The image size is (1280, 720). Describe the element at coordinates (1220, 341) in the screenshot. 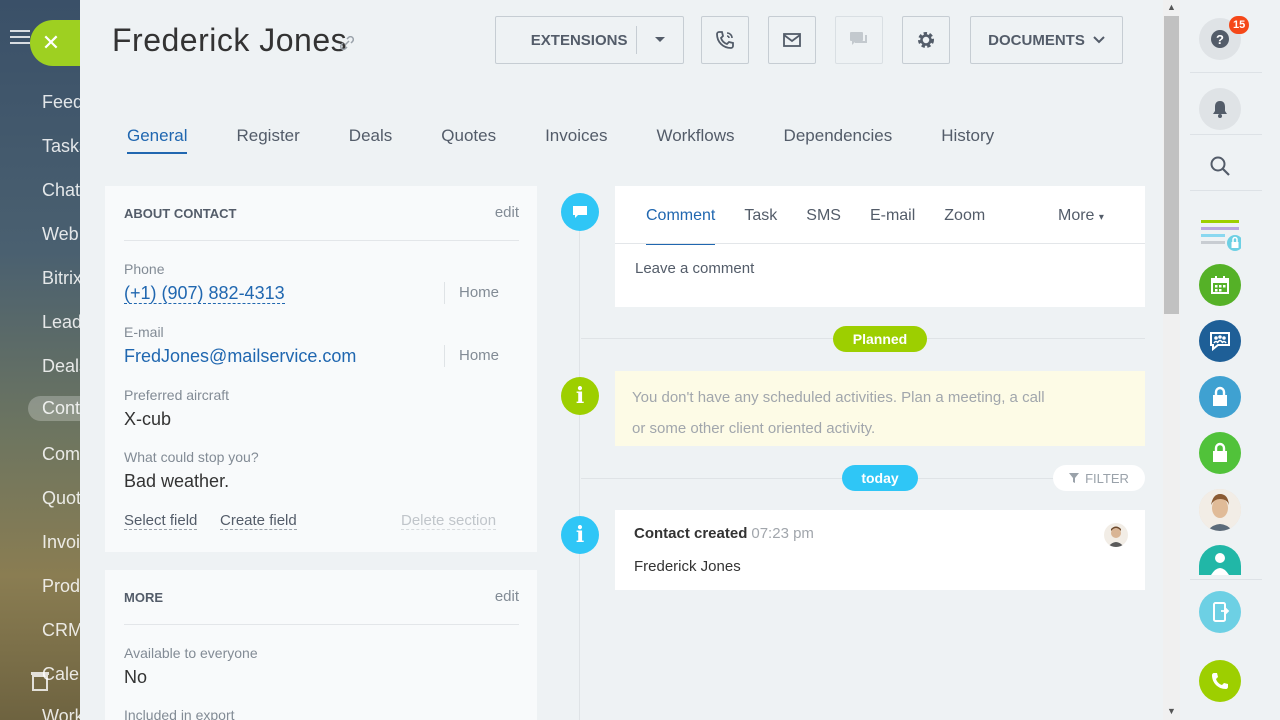

I see `group-chat-button` at that location.